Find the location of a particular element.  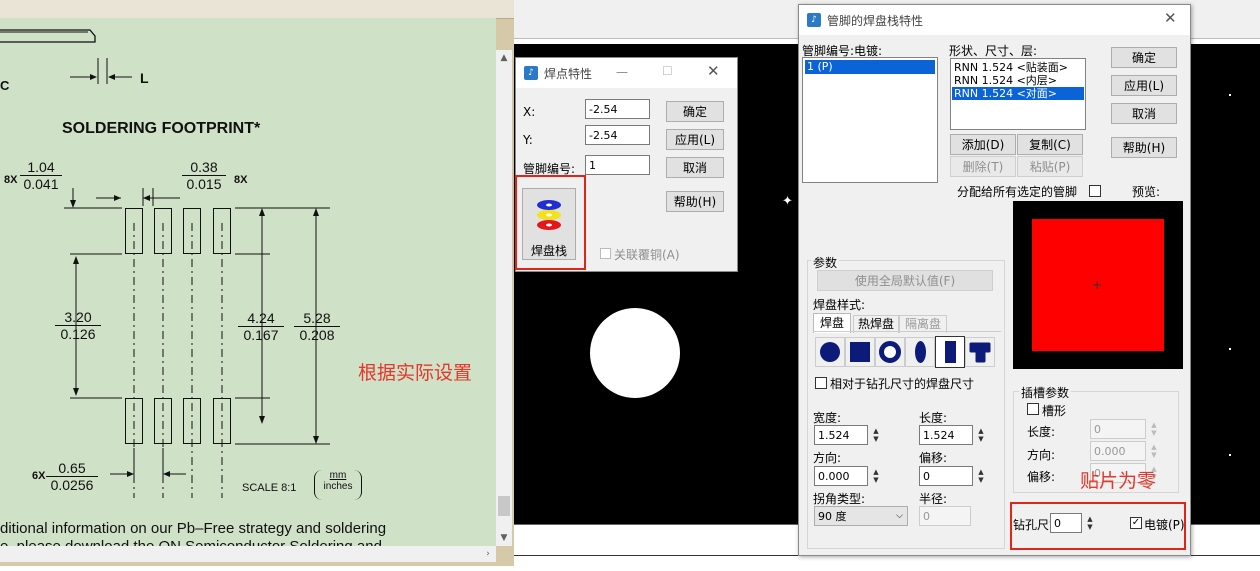

params-label: 参数 is located at coordinates (825, 262).